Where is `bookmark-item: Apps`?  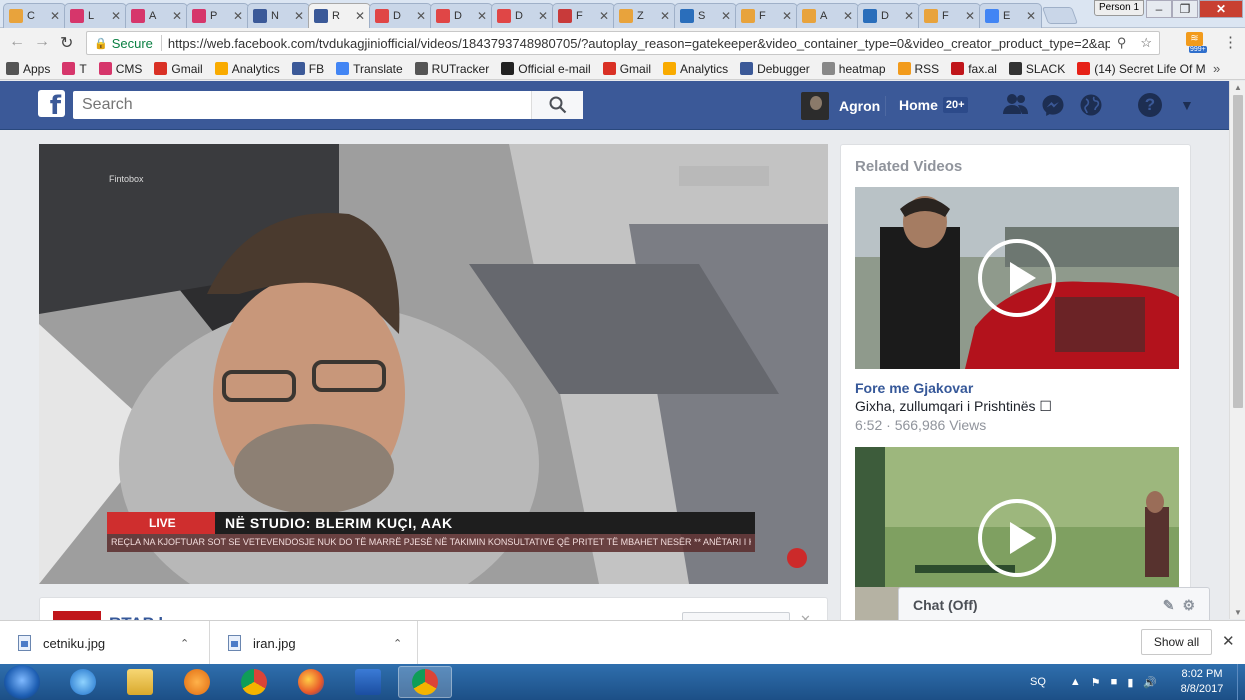
bookmark-item: Apps is located at coordinates (28, 69).